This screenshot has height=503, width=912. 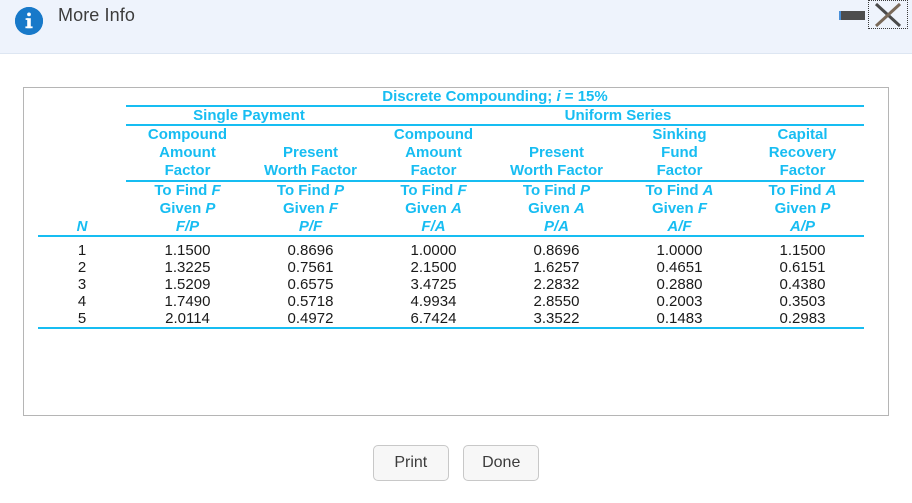 I want to click on col-header-index: N, so click(x=82, y=226).